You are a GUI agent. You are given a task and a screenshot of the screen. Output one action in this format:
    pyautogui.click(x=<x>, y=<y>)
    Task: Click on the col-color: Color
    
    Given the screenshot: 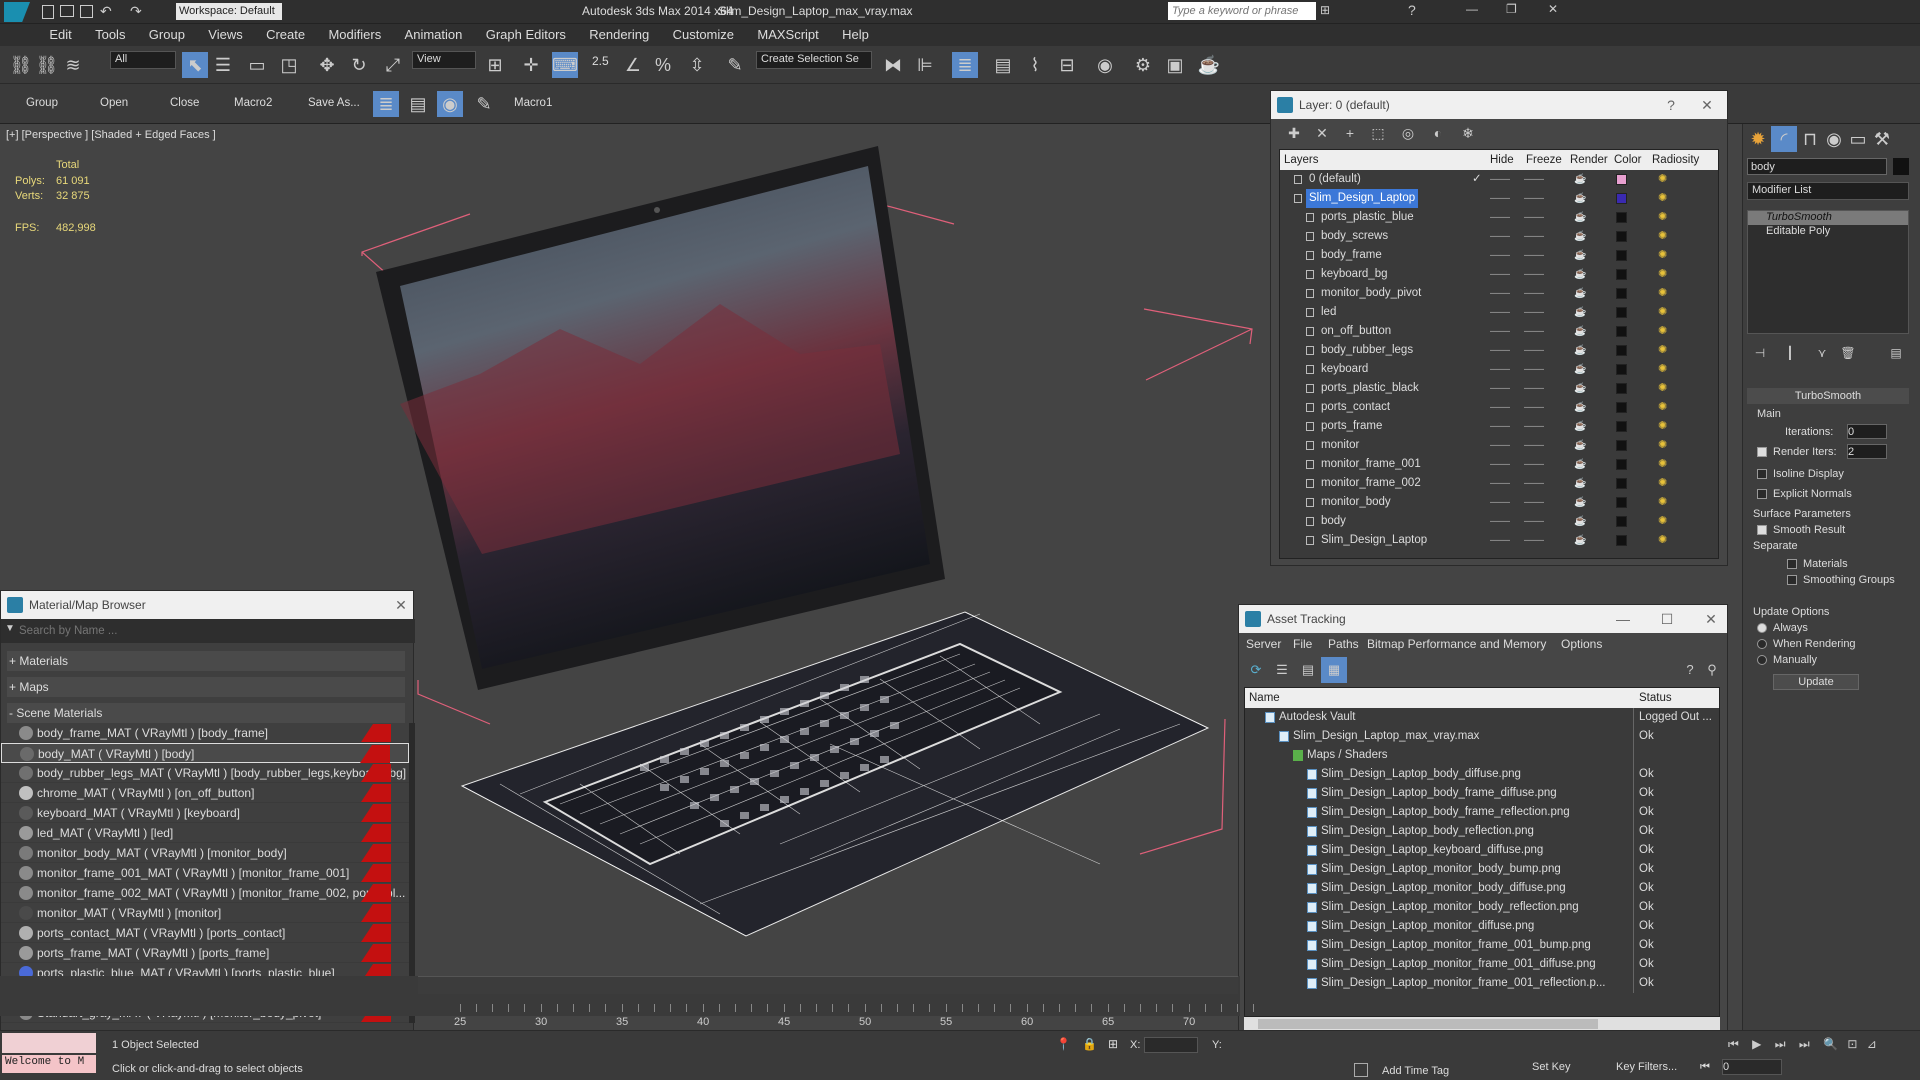 What is the action you would take?
    pyautogui.click(x=1627, y=160)
    